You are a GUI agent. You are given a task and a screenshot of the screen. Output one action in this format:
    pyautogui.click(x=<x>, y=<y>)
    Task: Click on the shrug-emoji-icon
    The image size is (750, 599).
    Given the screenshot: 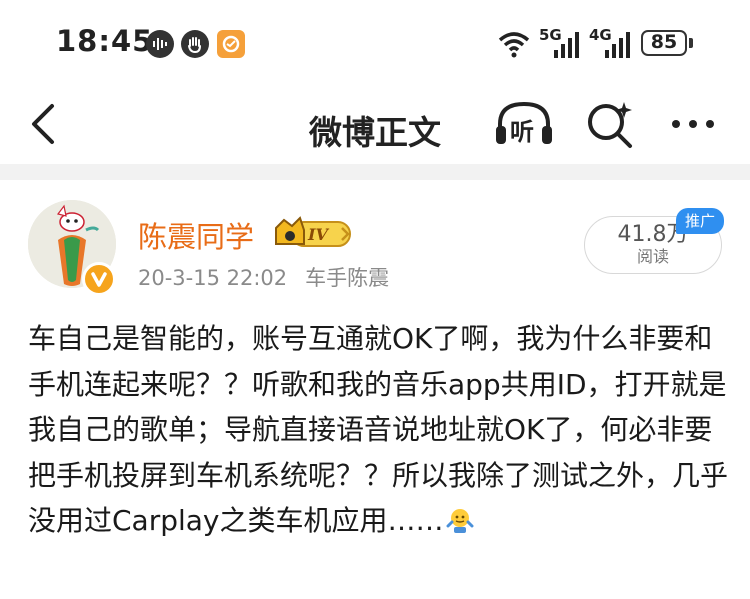 What is the action you would take?
    pyautogui.click(x=460, y=521)
    